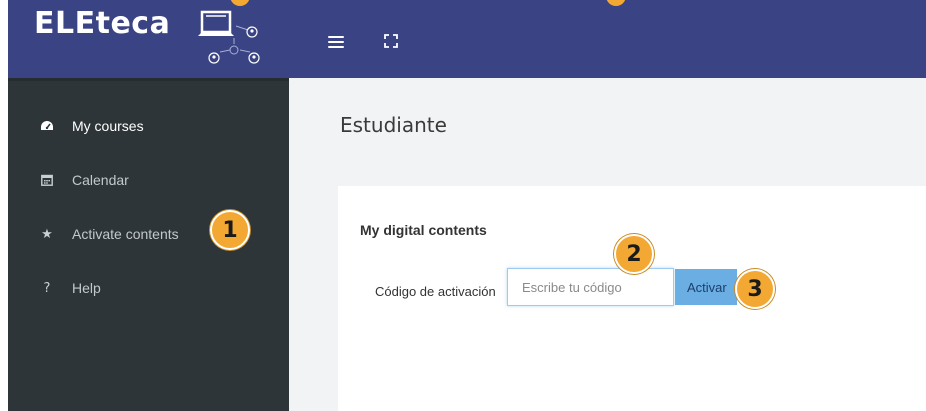 The height and width of the screenshot is (411, 926). What do you see at coordinates (148, 288) in the screenshot?
I see `sidebar-item-help: ? Help` at bounding box center [148, 288].